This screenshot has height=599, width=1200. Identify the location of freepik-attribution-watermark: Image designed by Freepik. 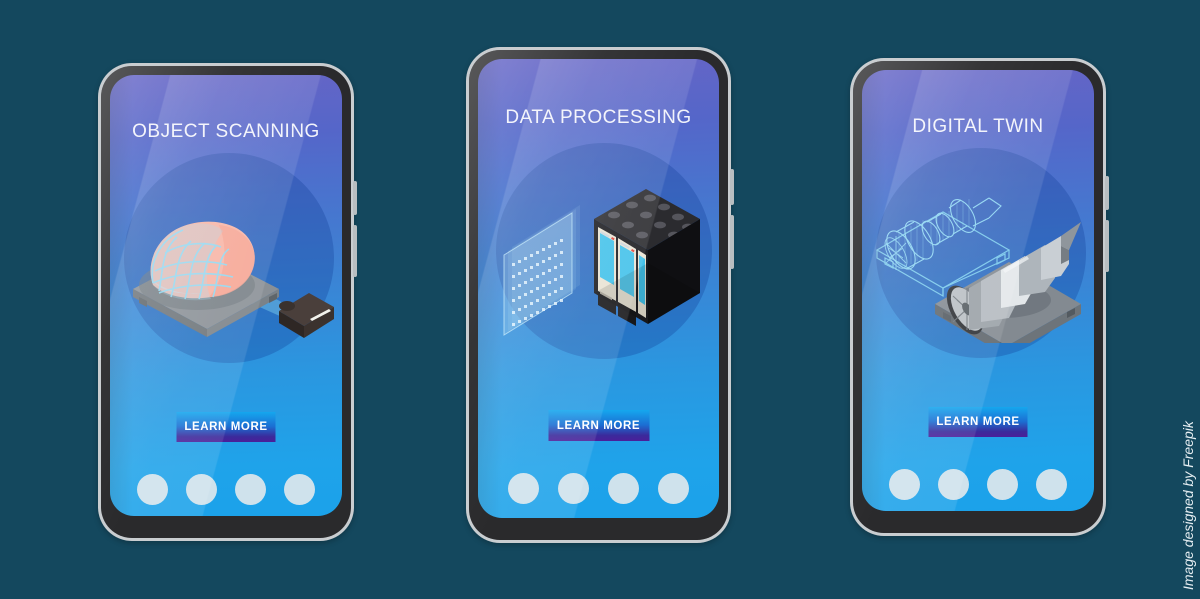
(1188, 505).